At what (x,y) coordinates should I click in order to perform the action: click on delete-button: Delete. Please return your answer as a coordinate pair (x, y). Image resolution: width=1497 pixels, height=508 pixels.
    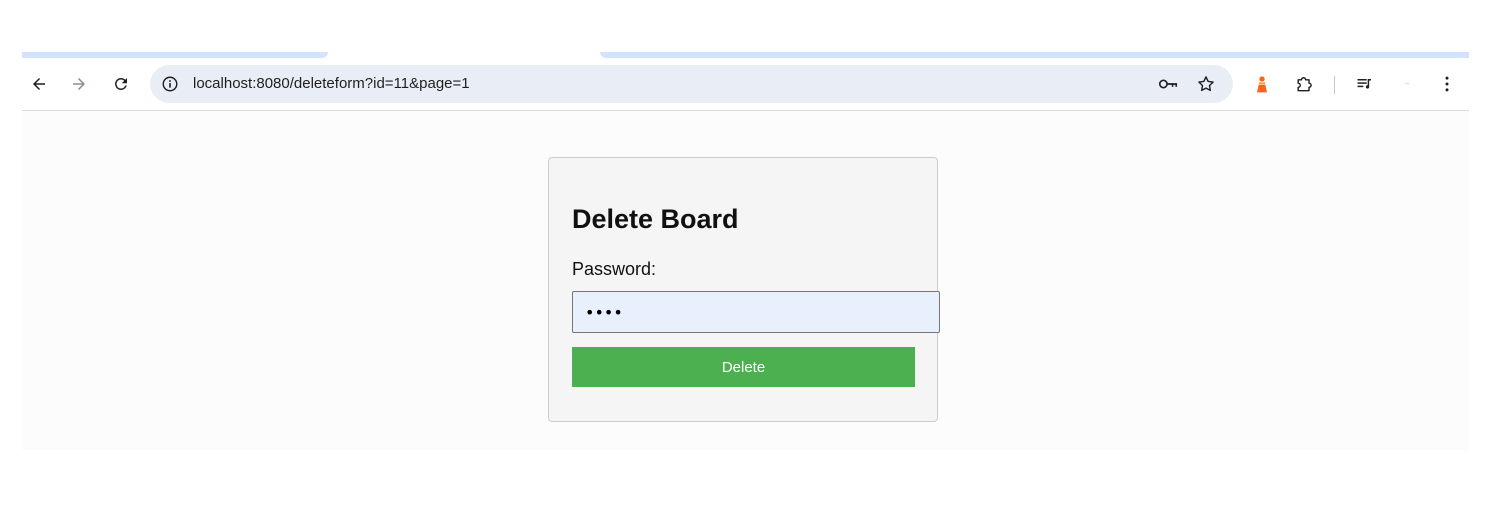
    Looking at the image, I should click on (743, 367).